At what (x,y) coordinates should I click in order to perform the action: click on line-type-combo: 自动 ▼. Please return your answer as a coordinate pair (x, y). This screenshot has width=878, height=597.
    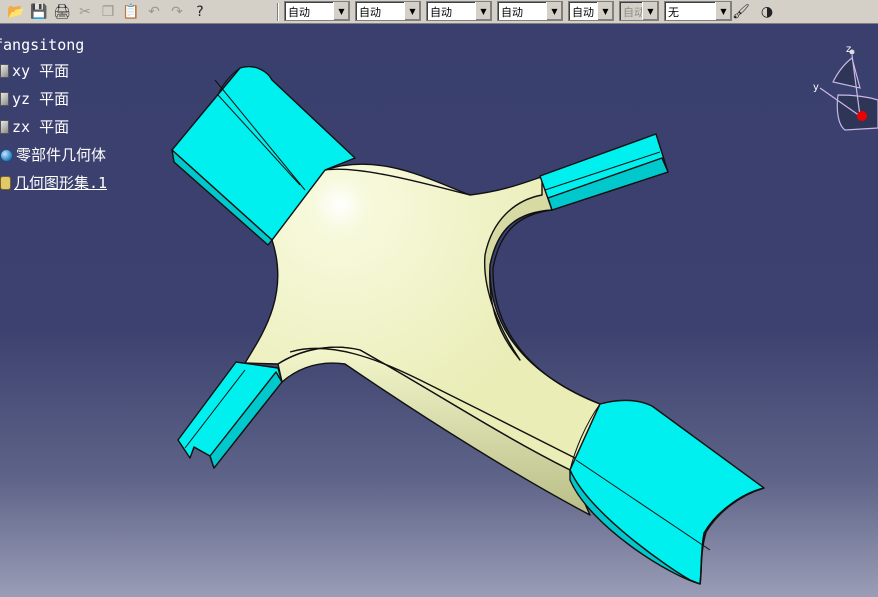
    Looking at the image, I should click on (530, 11).